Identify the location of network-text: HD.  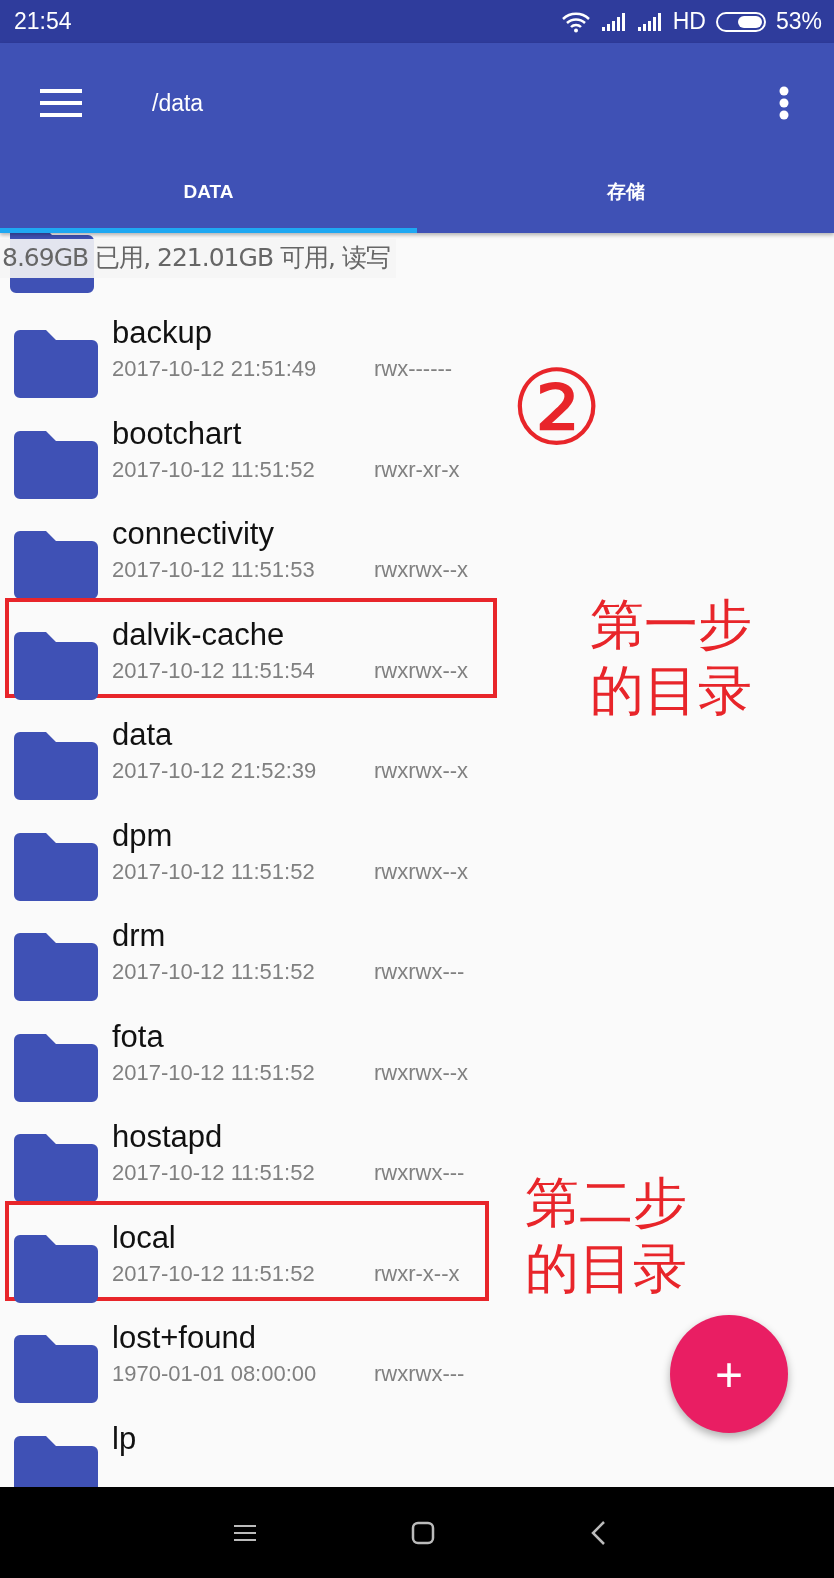
(689, 21).